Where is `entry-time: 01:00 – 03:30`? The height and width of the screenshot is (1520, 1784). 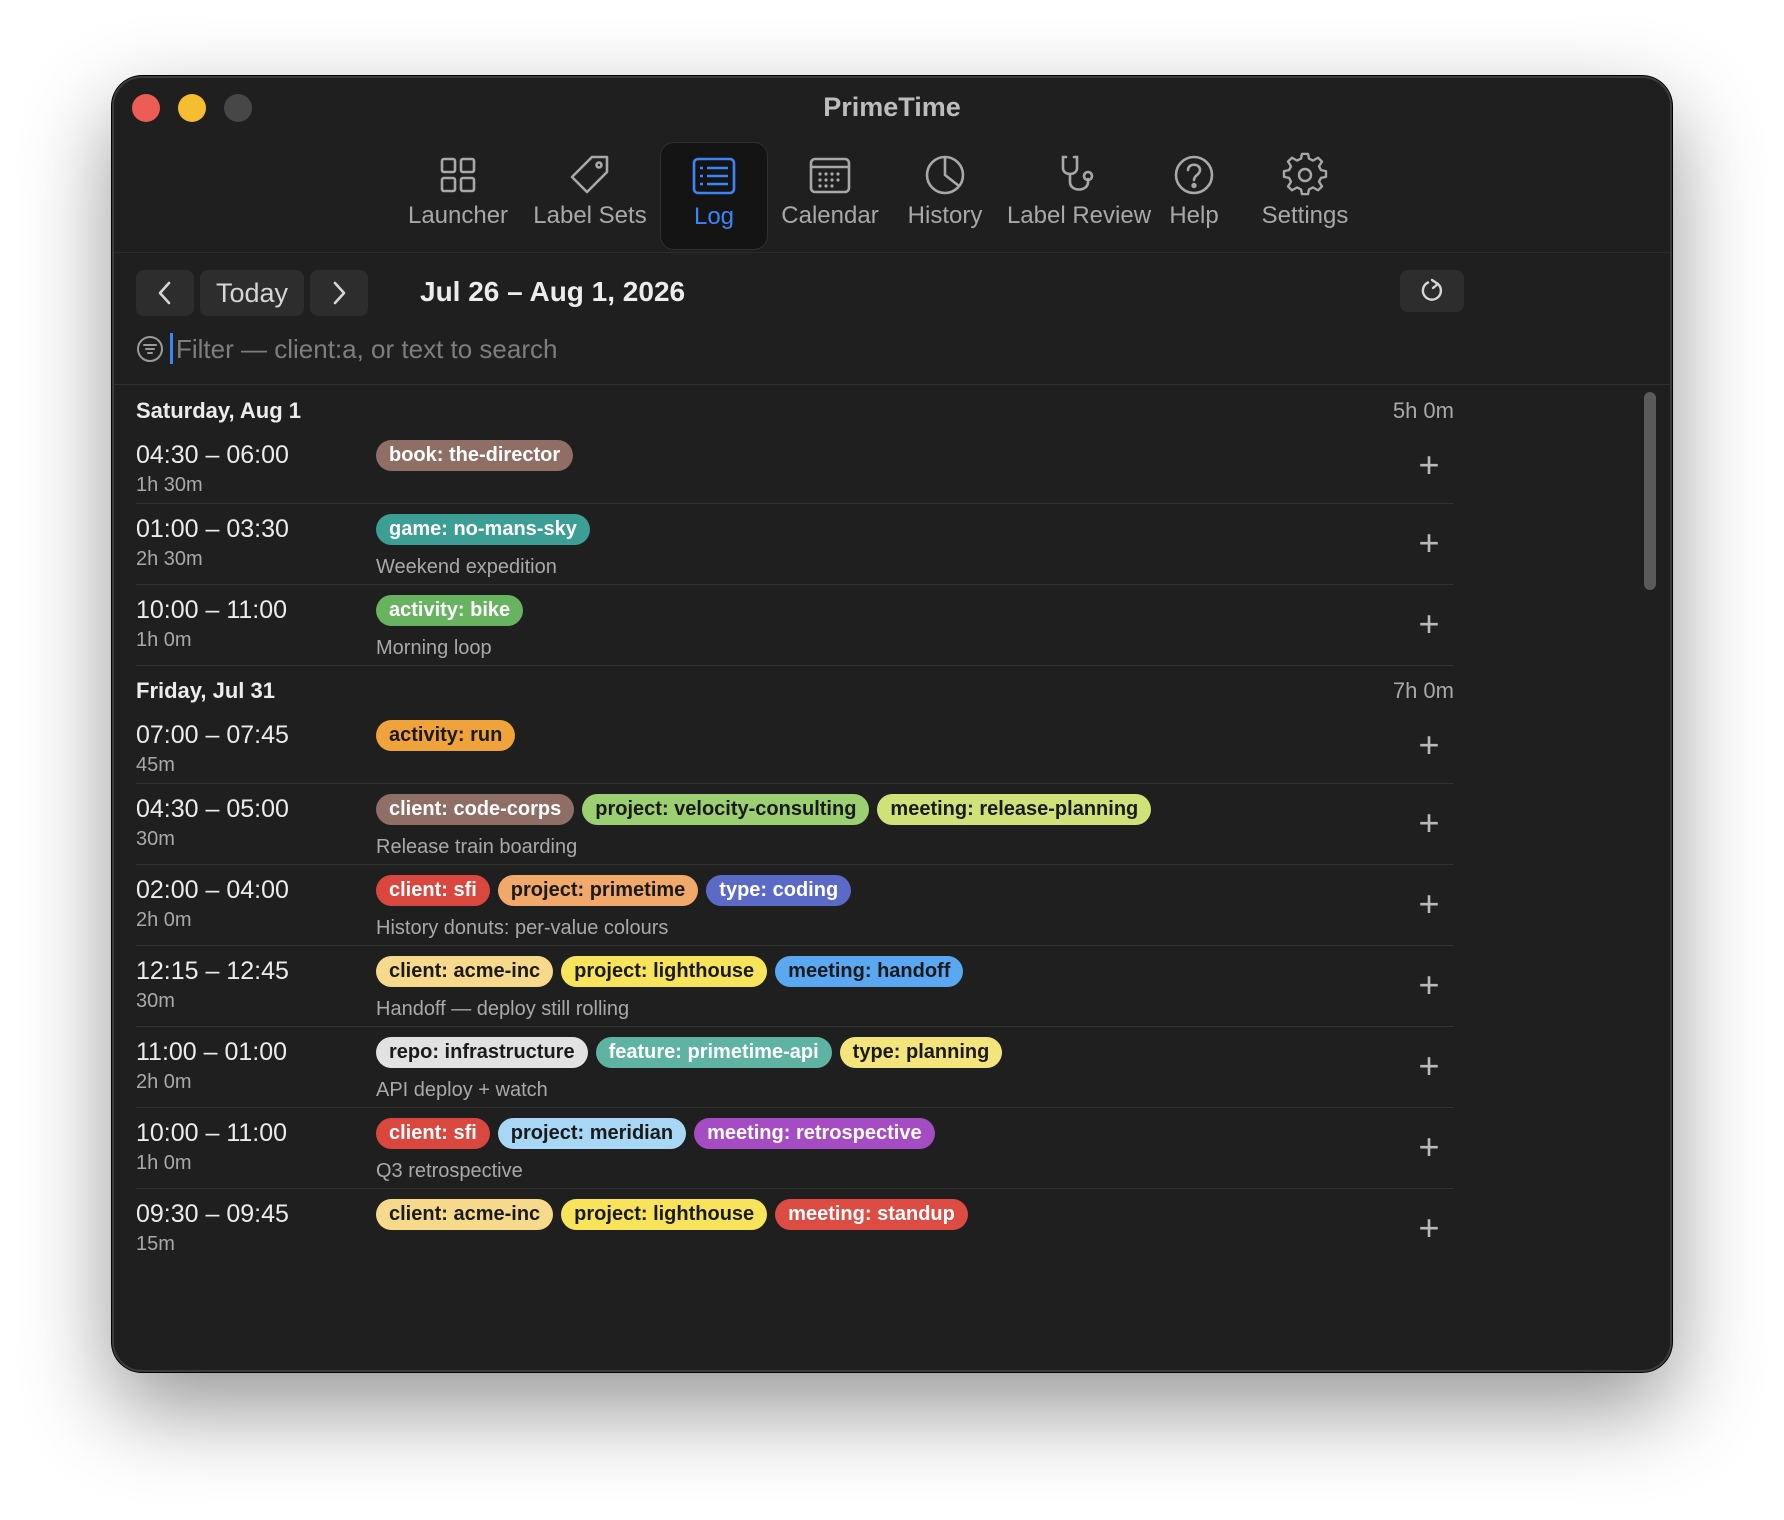
entry-time: 01:00 – 03:30 is located at coordinates (212, 529).